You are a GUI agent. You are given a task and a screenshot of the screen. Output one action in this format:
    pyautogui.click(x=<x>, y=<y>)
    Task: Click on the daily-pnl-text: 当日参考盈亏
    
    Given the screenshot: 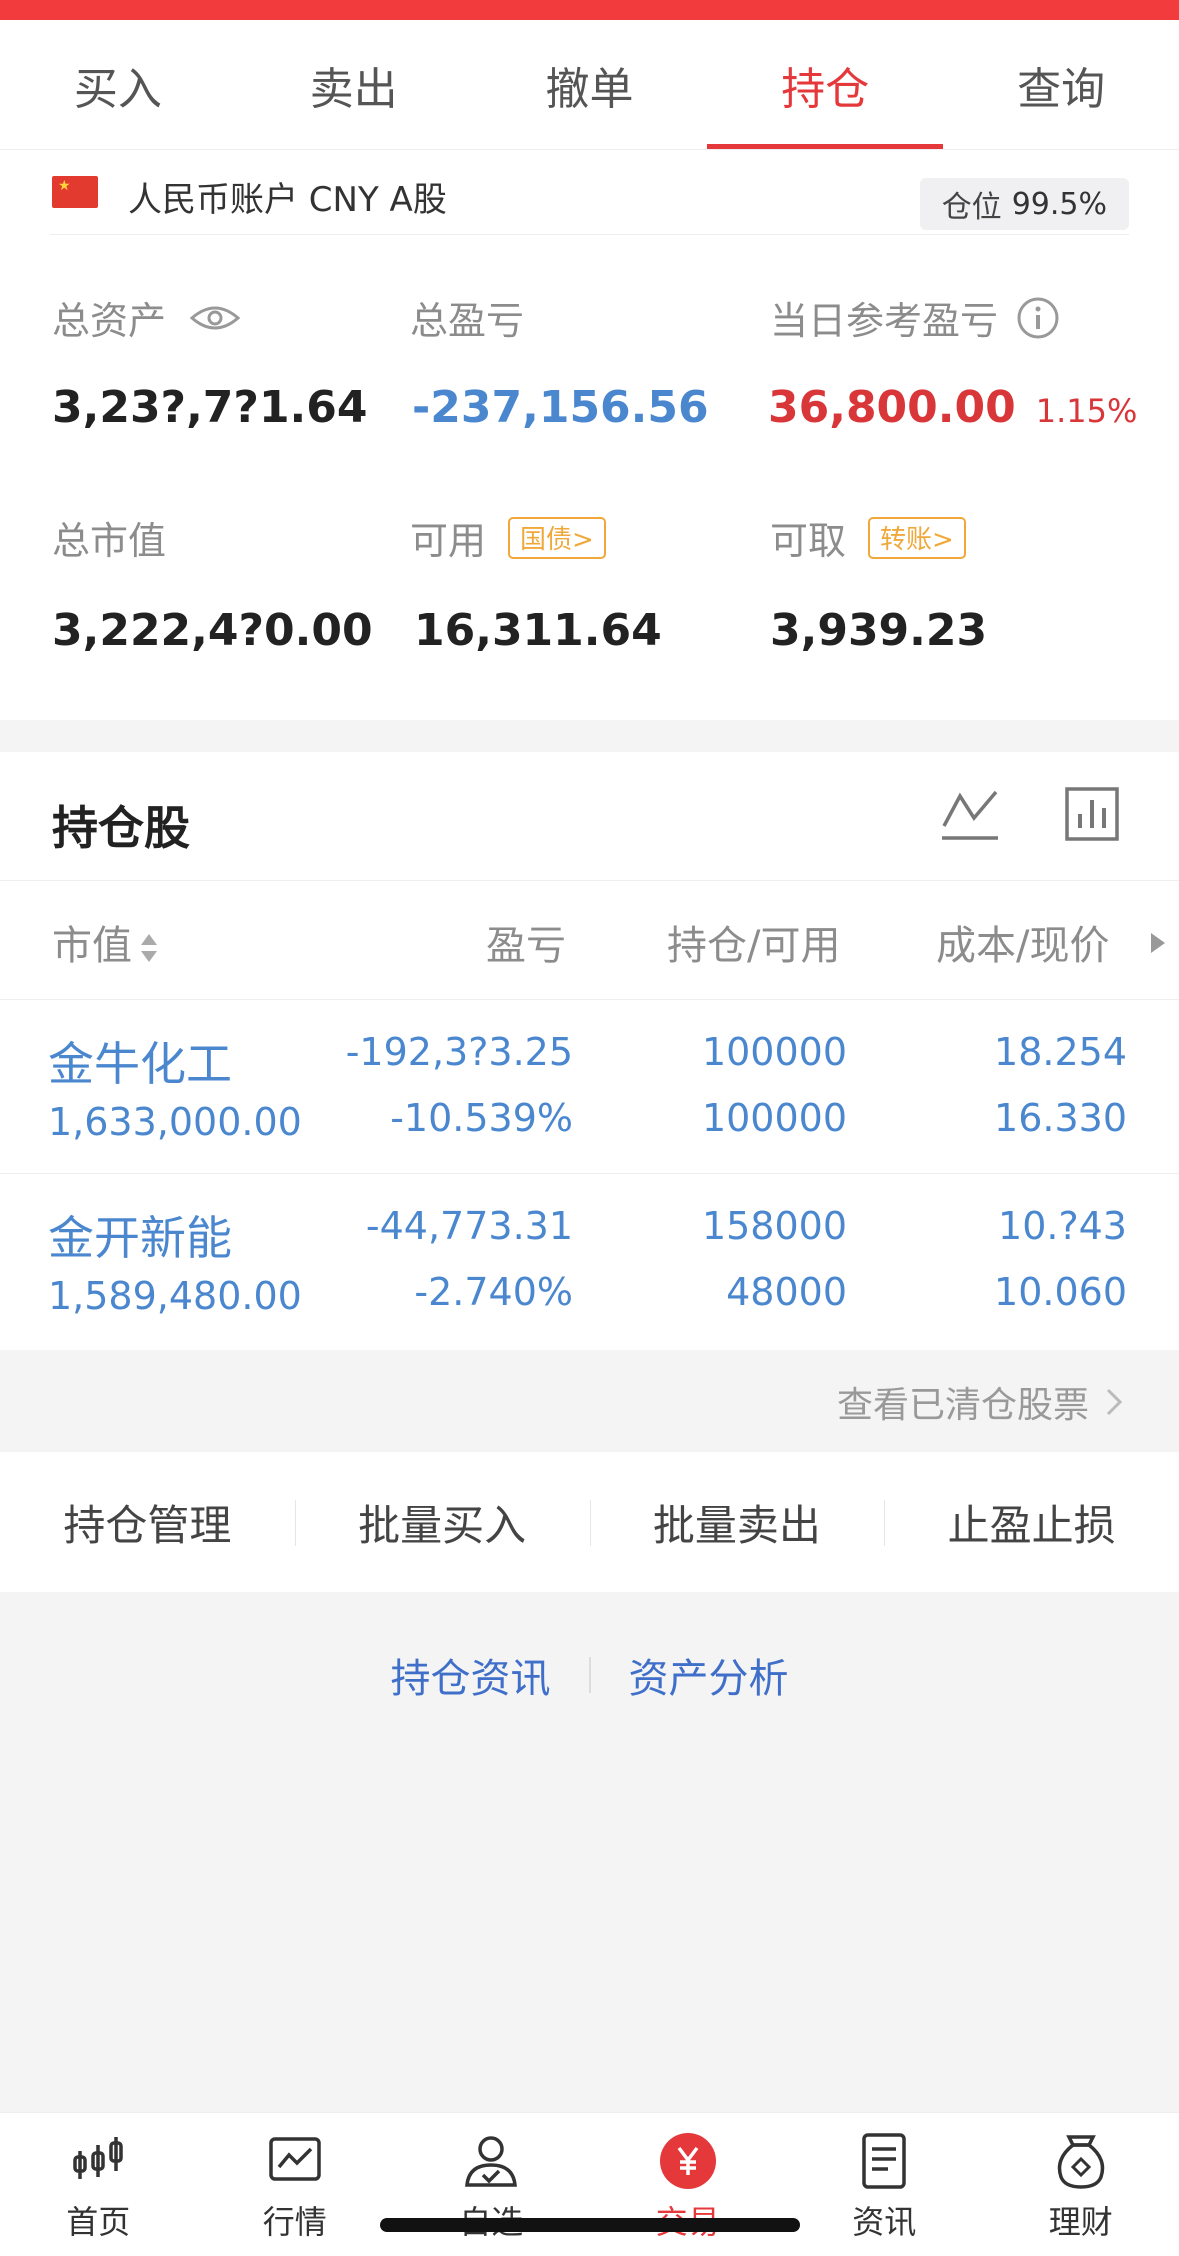 What is the action you would take?
    pyautogui.click(x=884, y=321)
    